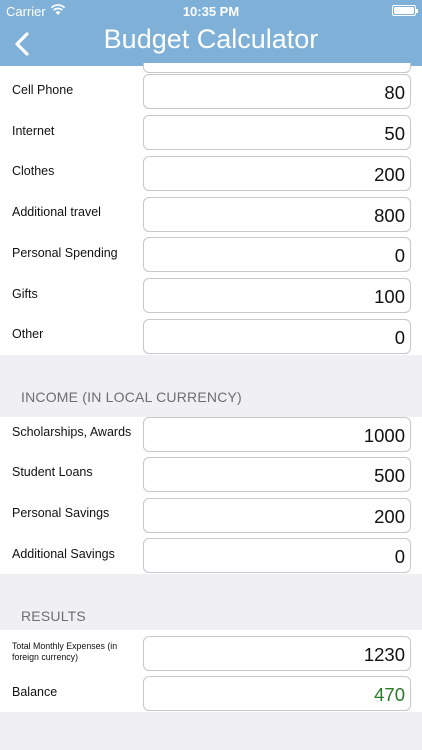  What do you see at coordinates (277, 91) in the screenshot?
I see `cell-phone-field: 80` at bounding box center [277, 91].